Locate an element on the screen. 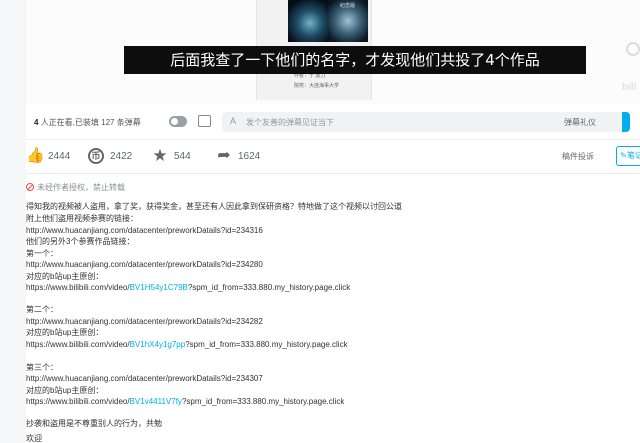  no-reprint-icon is located at coordinates (30, 187).